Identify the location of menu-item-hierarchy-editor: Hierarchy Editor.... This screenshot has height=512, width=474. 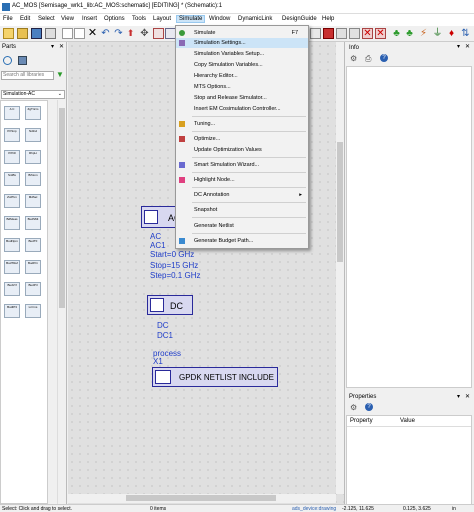
(242, 76).